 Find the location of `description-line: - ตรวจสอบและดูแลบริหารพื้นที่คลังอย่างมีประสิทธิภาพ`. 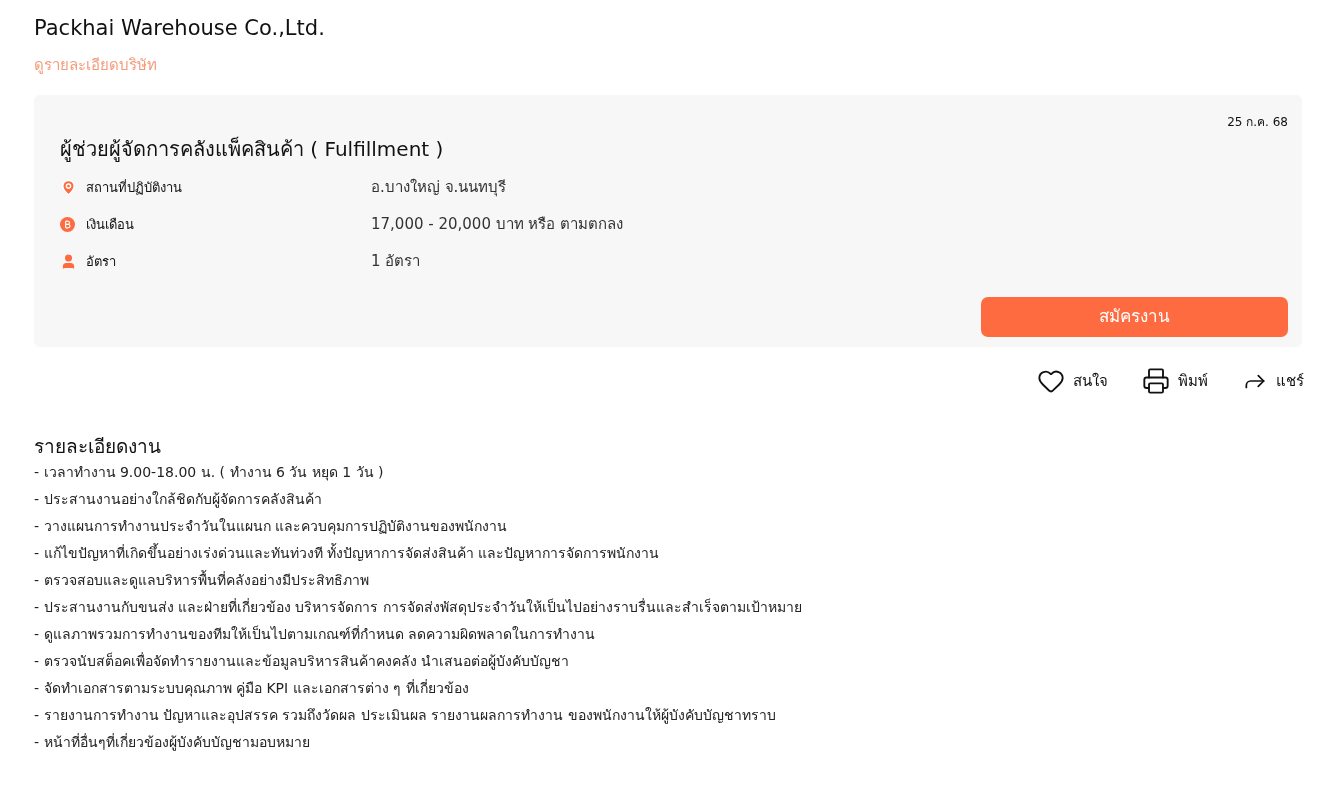

description-line: - ตรวจสอบและดูแลบริหารพื้นที่คลังอย่างมีประสิทธิภาพ is located at coordinates (202, 580).